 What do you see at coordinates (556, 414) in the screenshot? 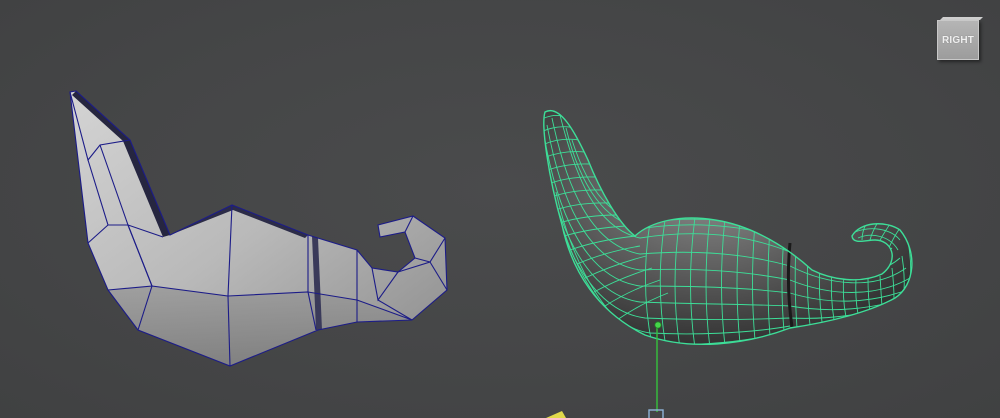
I see `manipulator-x-axis-tip` at bounding box center [556, 414].